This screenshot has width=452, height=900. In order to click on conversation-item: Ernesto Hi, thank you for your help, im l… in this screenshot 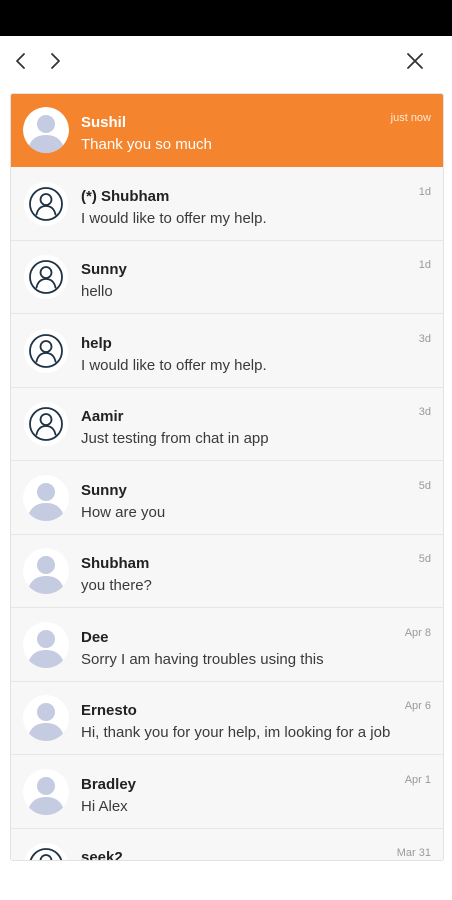, I will do `click(227, 718)`.